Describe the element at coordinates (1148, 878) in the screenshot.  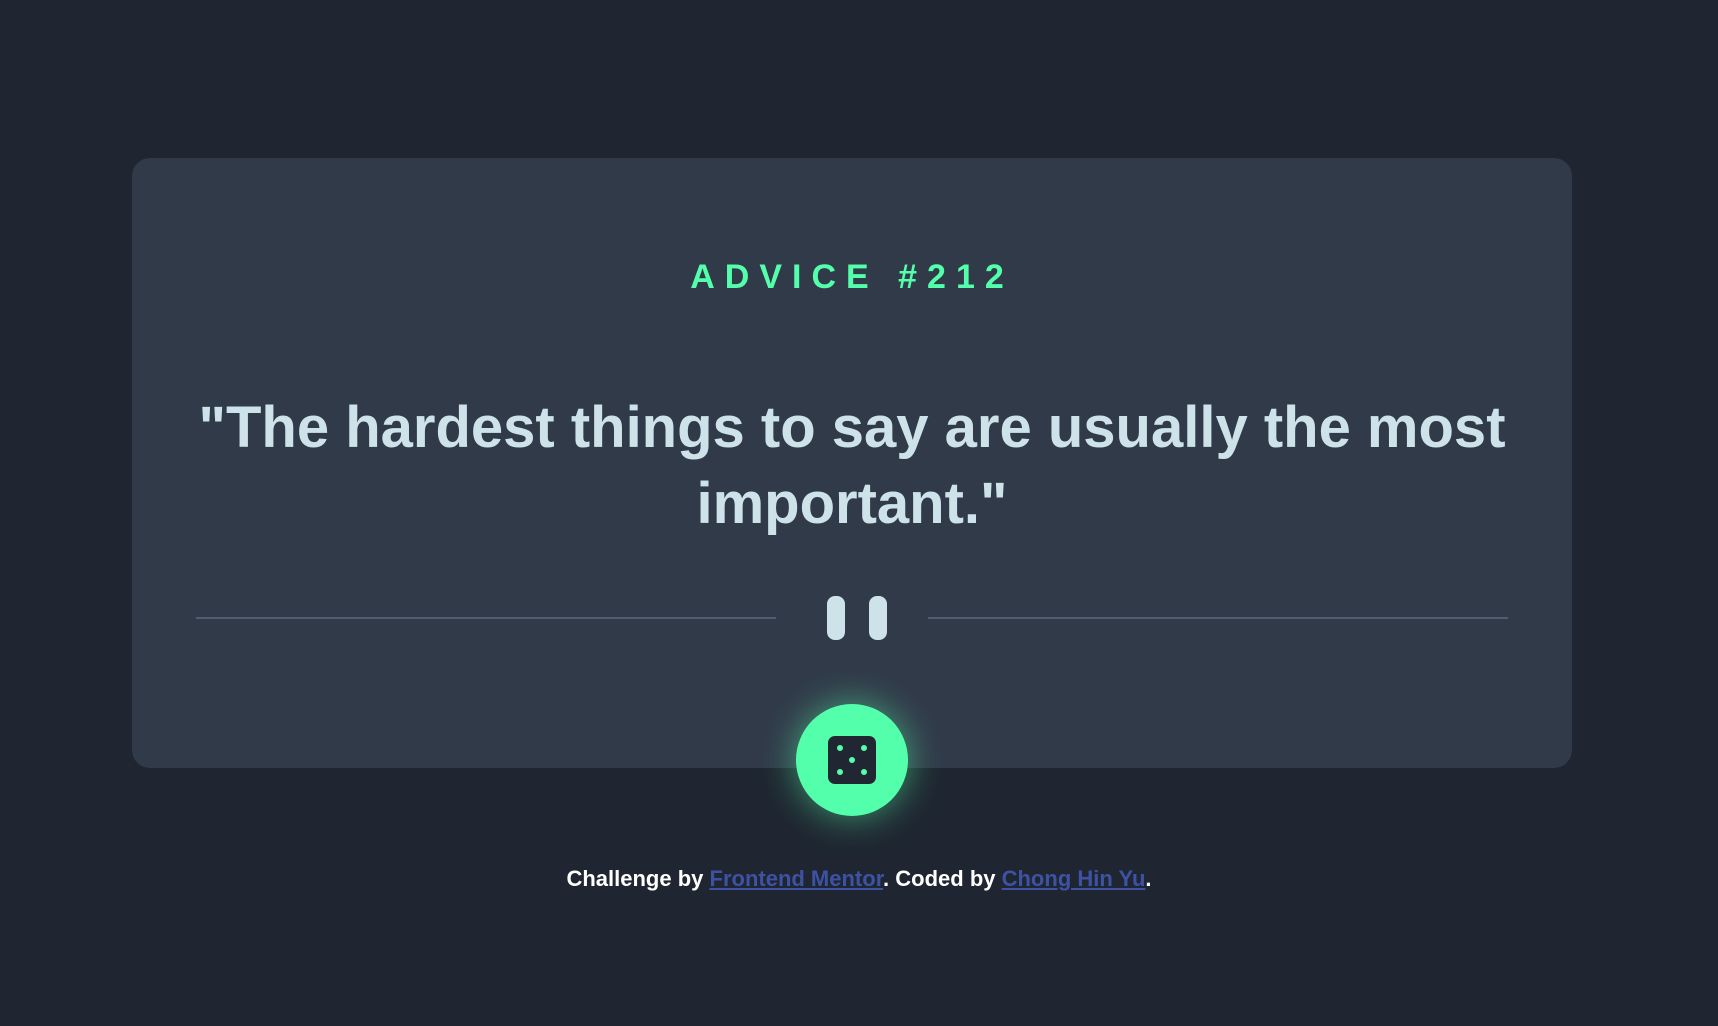
I see `footer-suffix: .` at that location.